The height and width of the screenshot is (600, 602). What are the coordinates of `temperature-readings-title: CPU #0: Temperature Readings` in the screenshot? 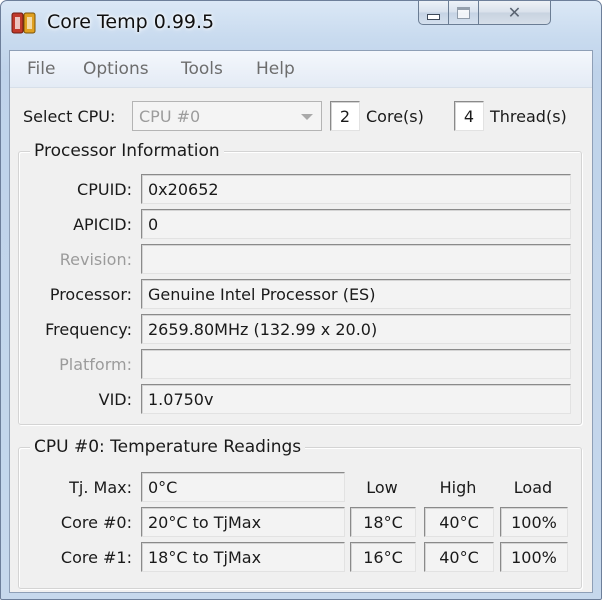 It's located at (168, 447).